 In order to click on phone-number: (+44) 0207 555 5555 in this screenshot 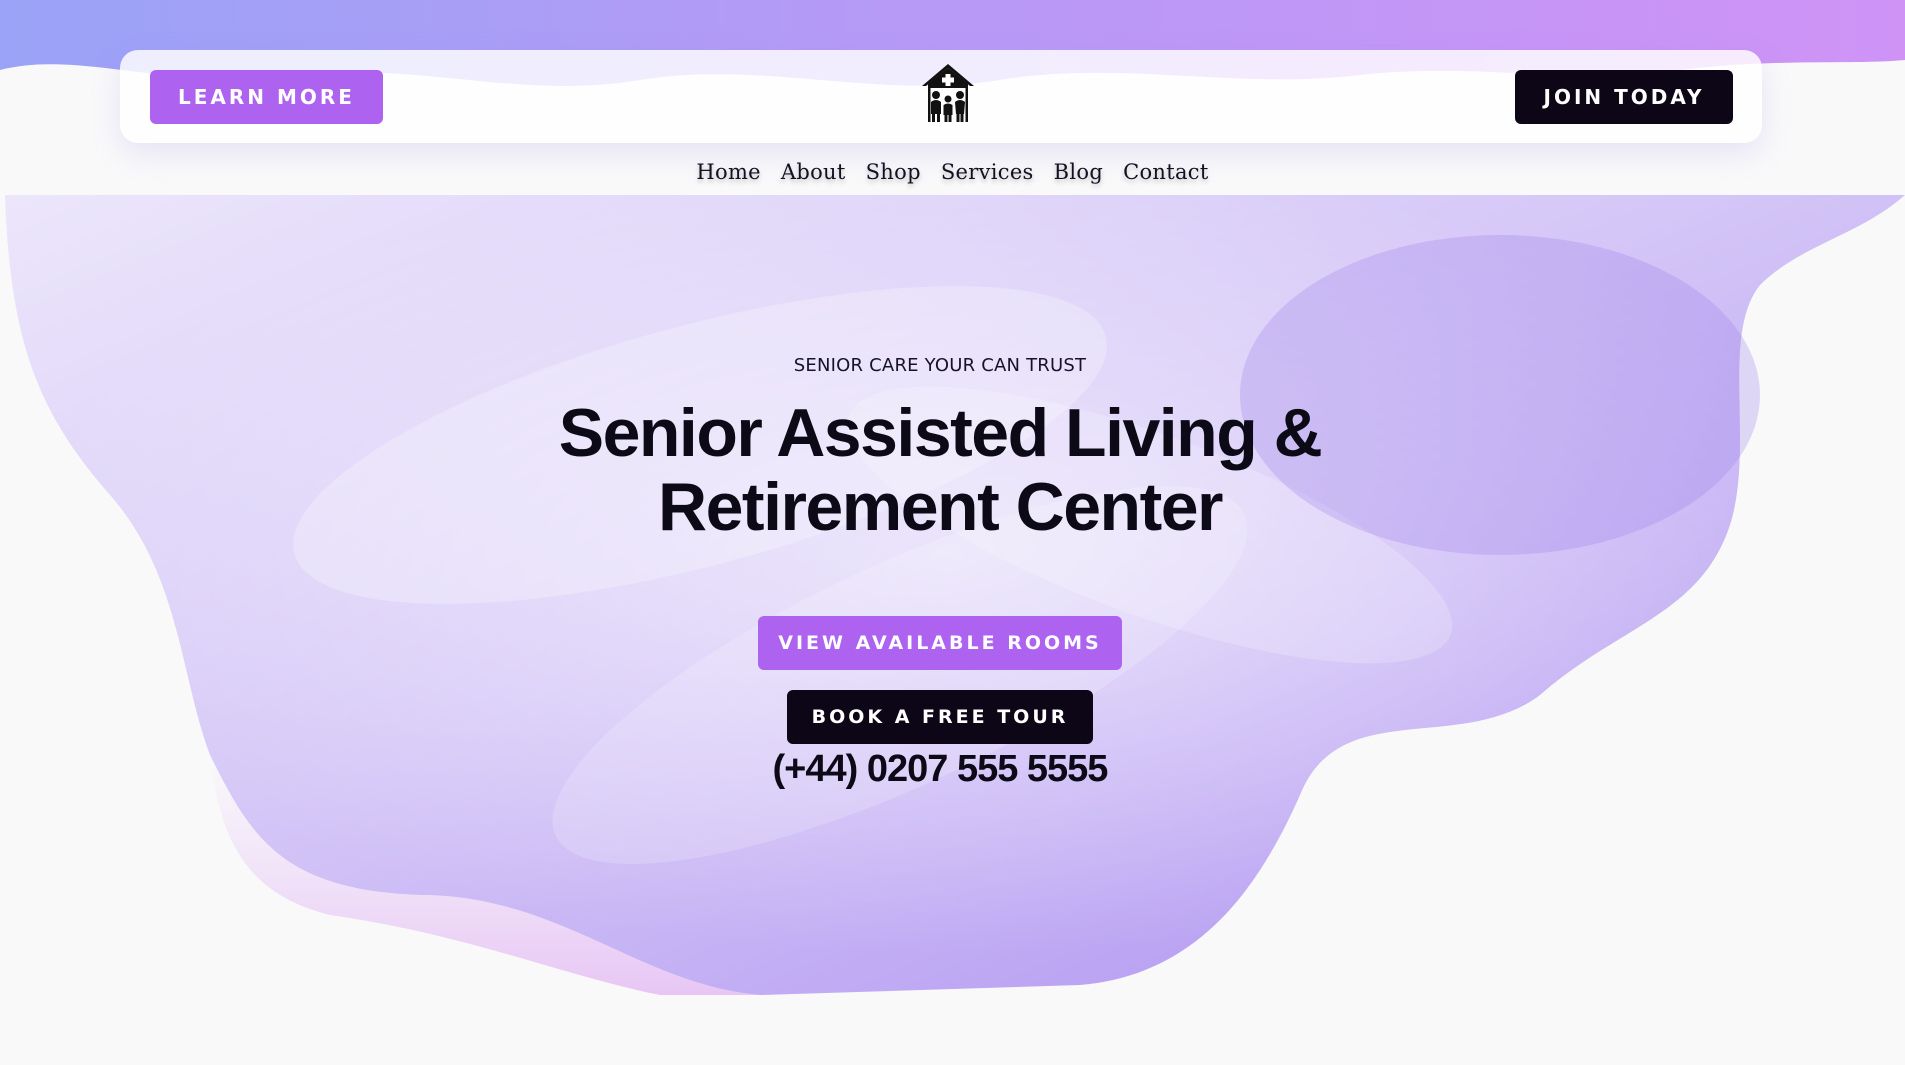, I will do `click(940, 769)`.